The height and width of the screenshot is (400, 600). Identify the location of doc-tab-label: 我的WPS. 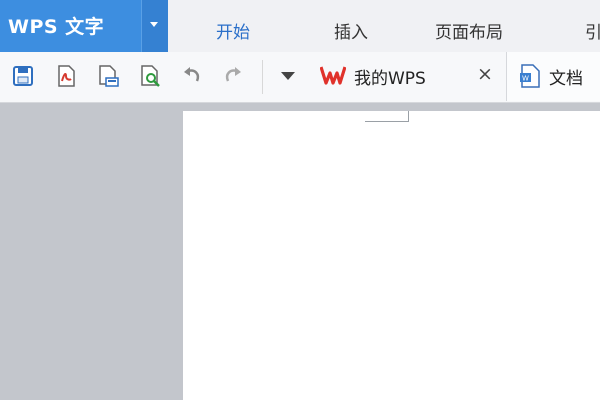
(390, 79).